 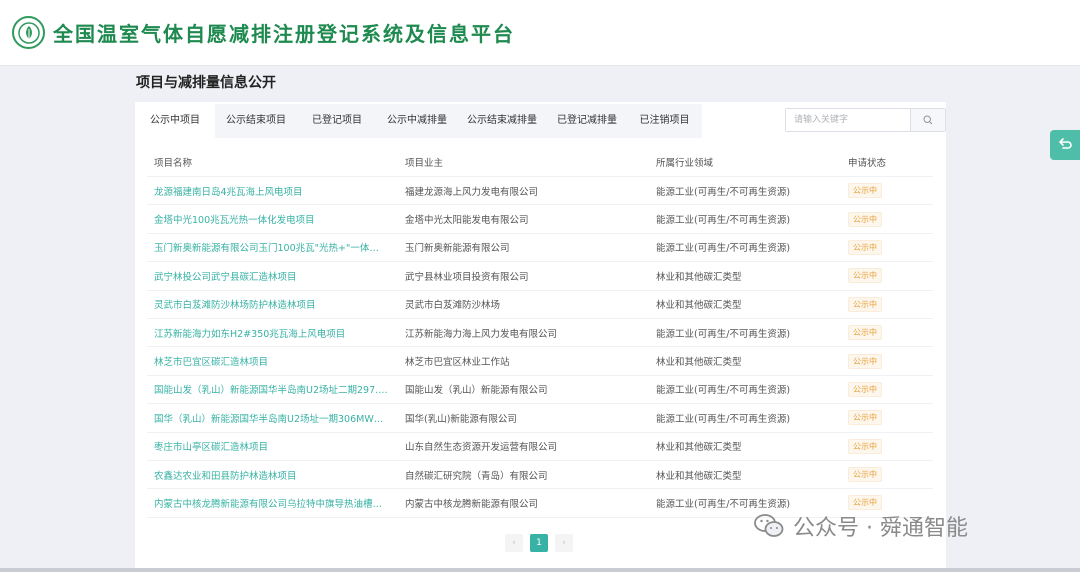 I want to click on search-input, so click(x=848, y=120).